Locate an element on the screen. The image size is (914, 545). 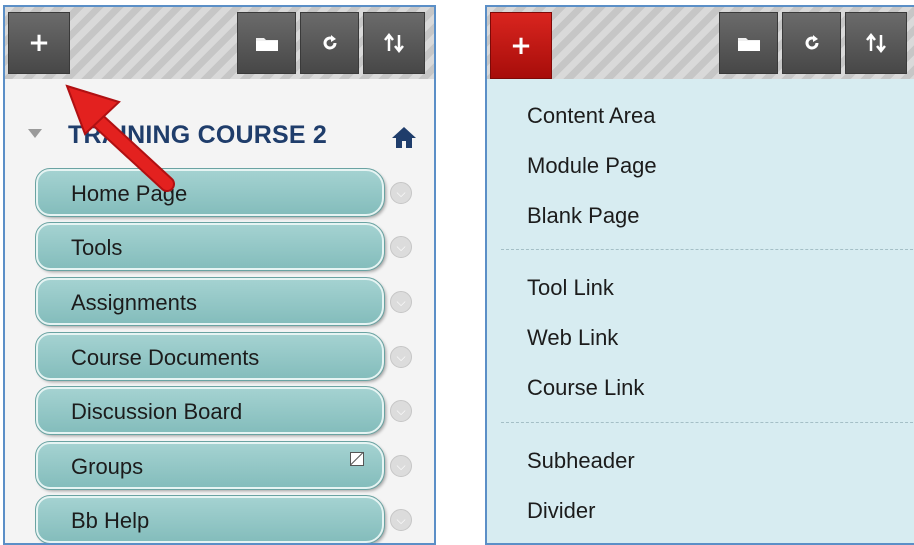
nav-item-tools: Tools is located at coordinates (210, 246).